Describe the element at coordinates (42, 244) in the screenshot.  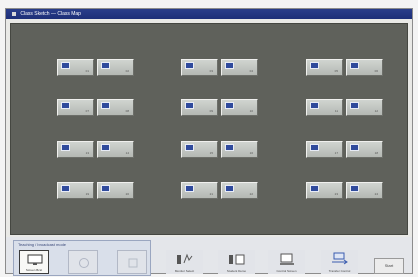
I see `broadcast-mode-label: Teaching / broadcast mode` at that location.